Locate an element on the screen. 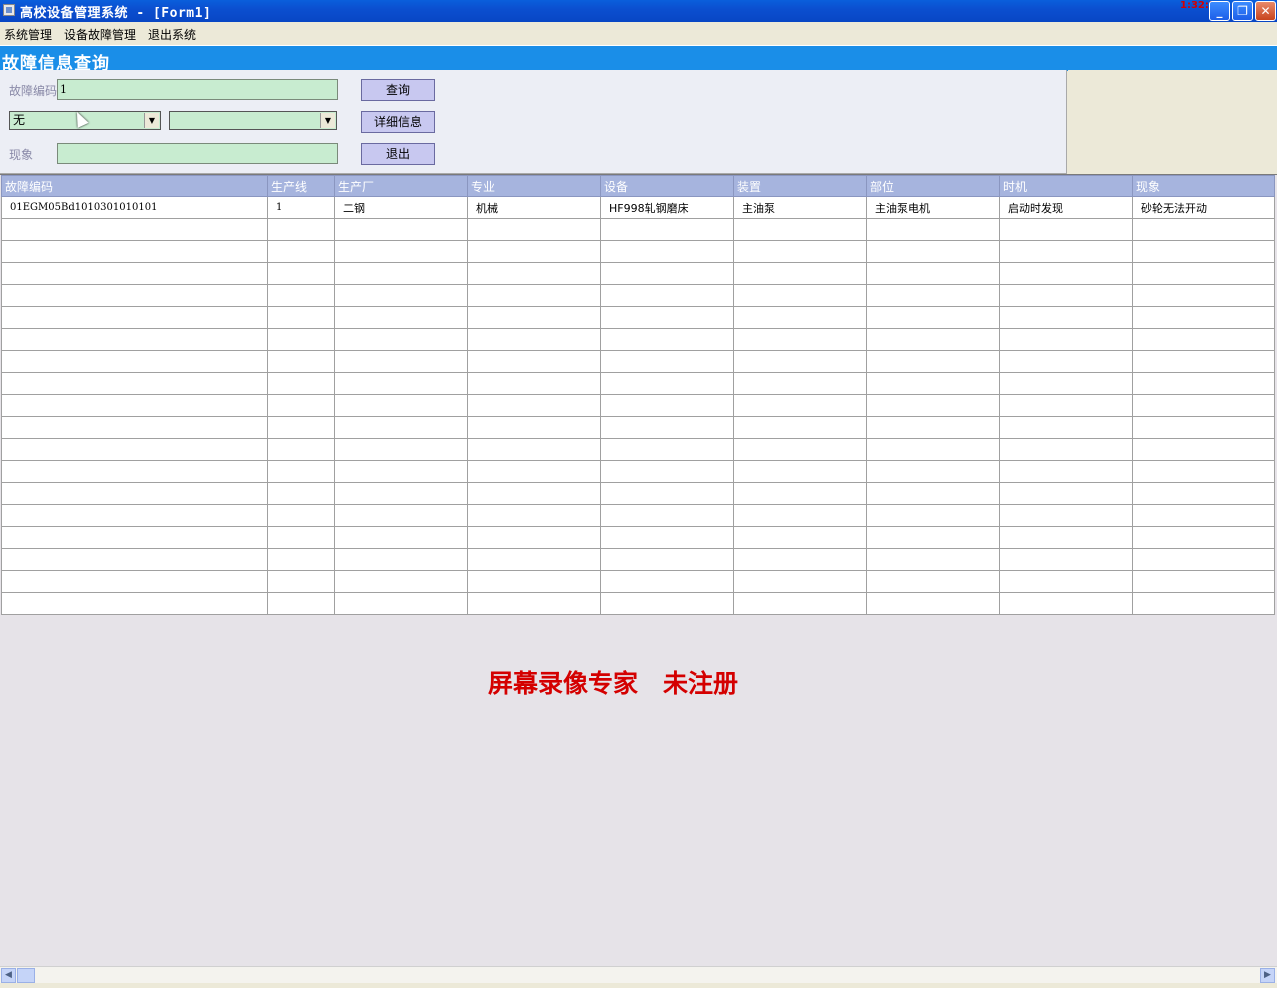 Image resolution: width=1277 pixels, height=988 pixels. subcategory-select: ▼ is located at coordinates (253, 120).